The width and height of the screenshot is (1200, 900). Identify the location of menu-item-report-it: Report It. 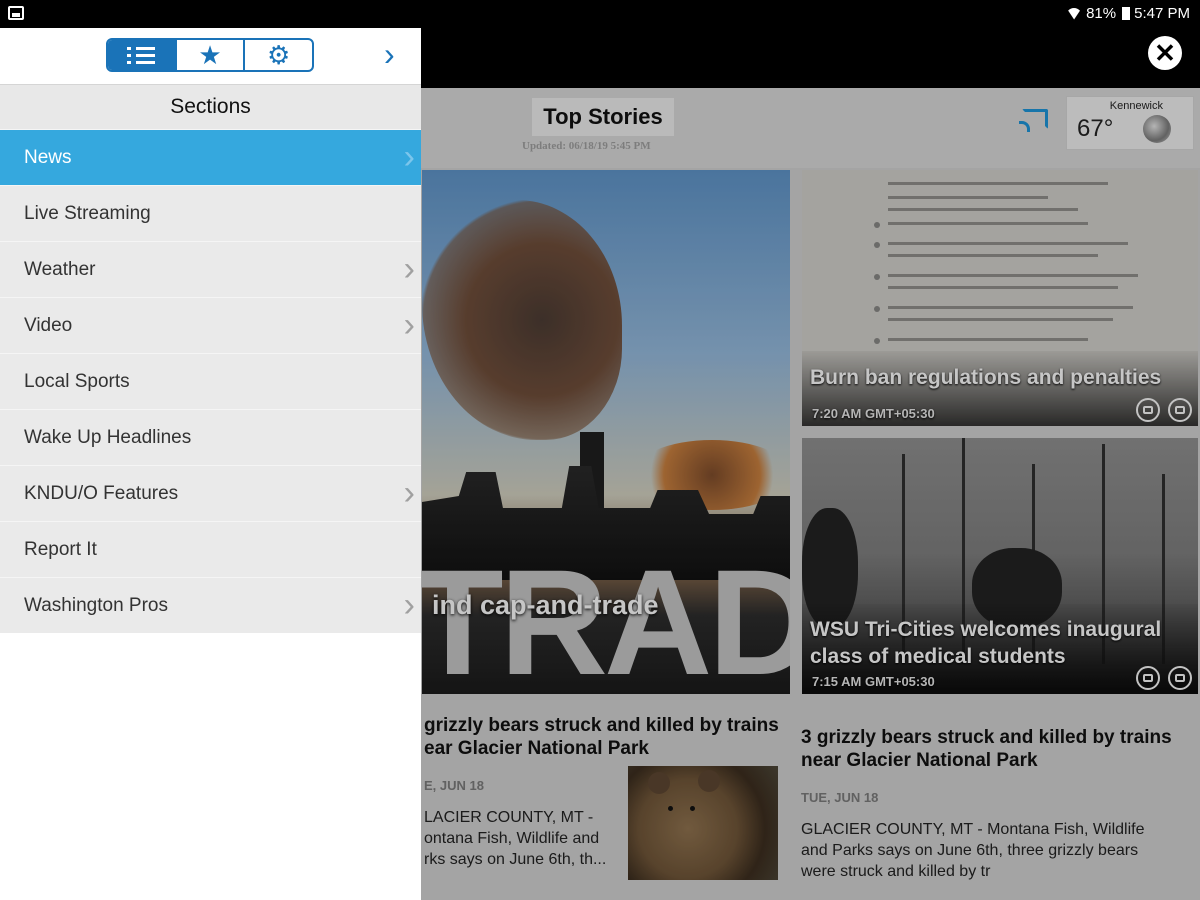
(210, 549).